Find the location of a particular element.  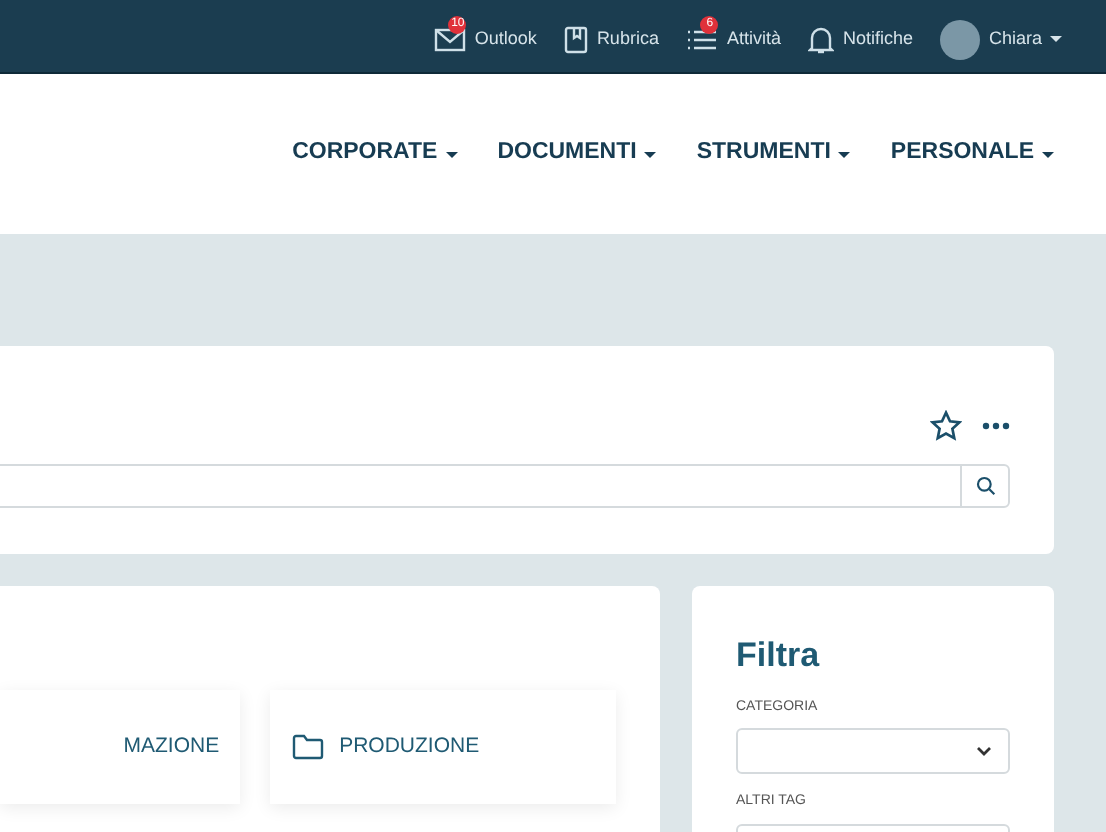

bell-icon is located at coordinates (821, 39).